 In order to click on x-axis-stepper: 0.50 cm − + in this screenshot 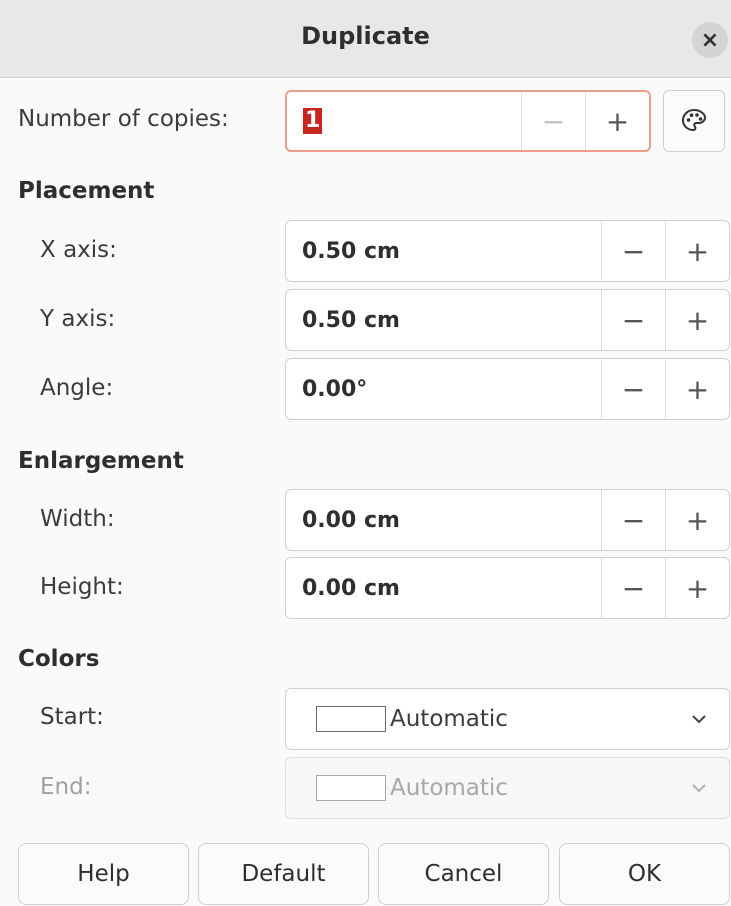, I will do `click(507, 251)`.